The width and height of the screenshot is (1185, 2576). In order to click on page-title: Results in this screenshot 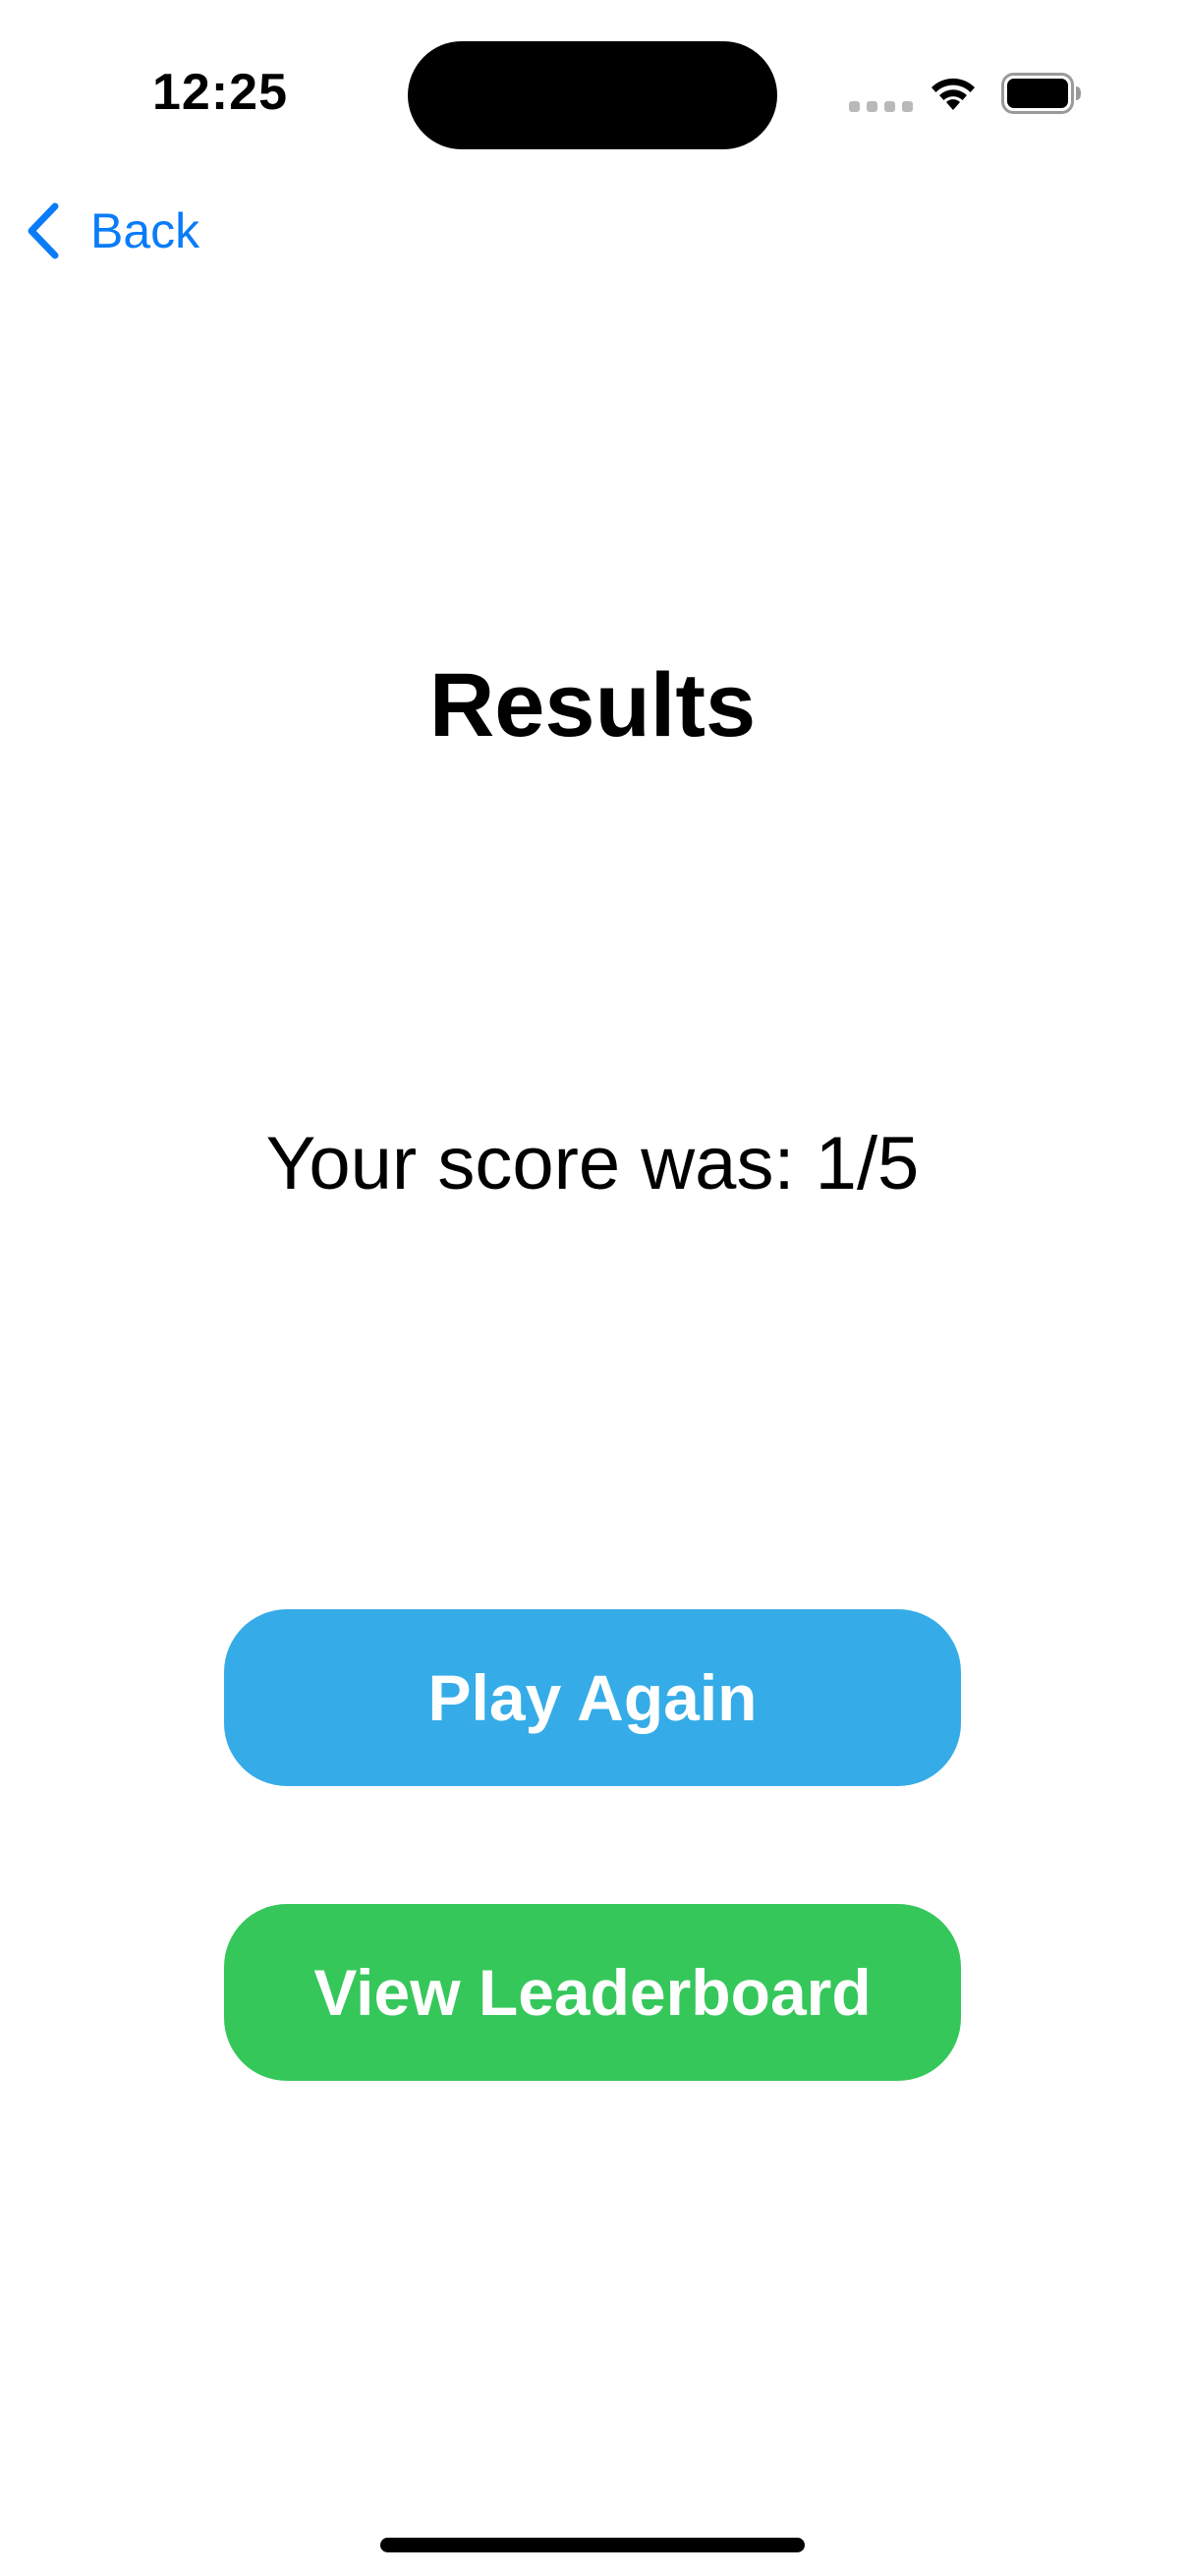, I will do `click(592, 705)`.